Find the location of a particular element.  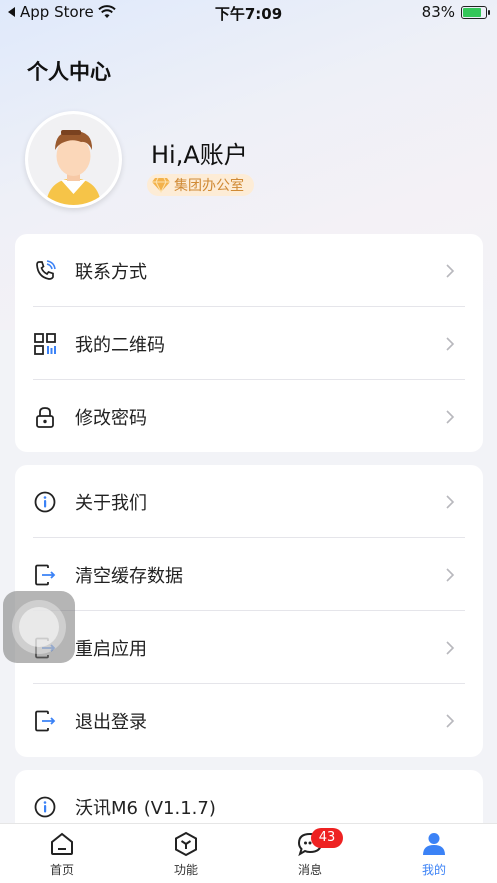

tab-functions: 功能 is located at coordinates (186, 854).